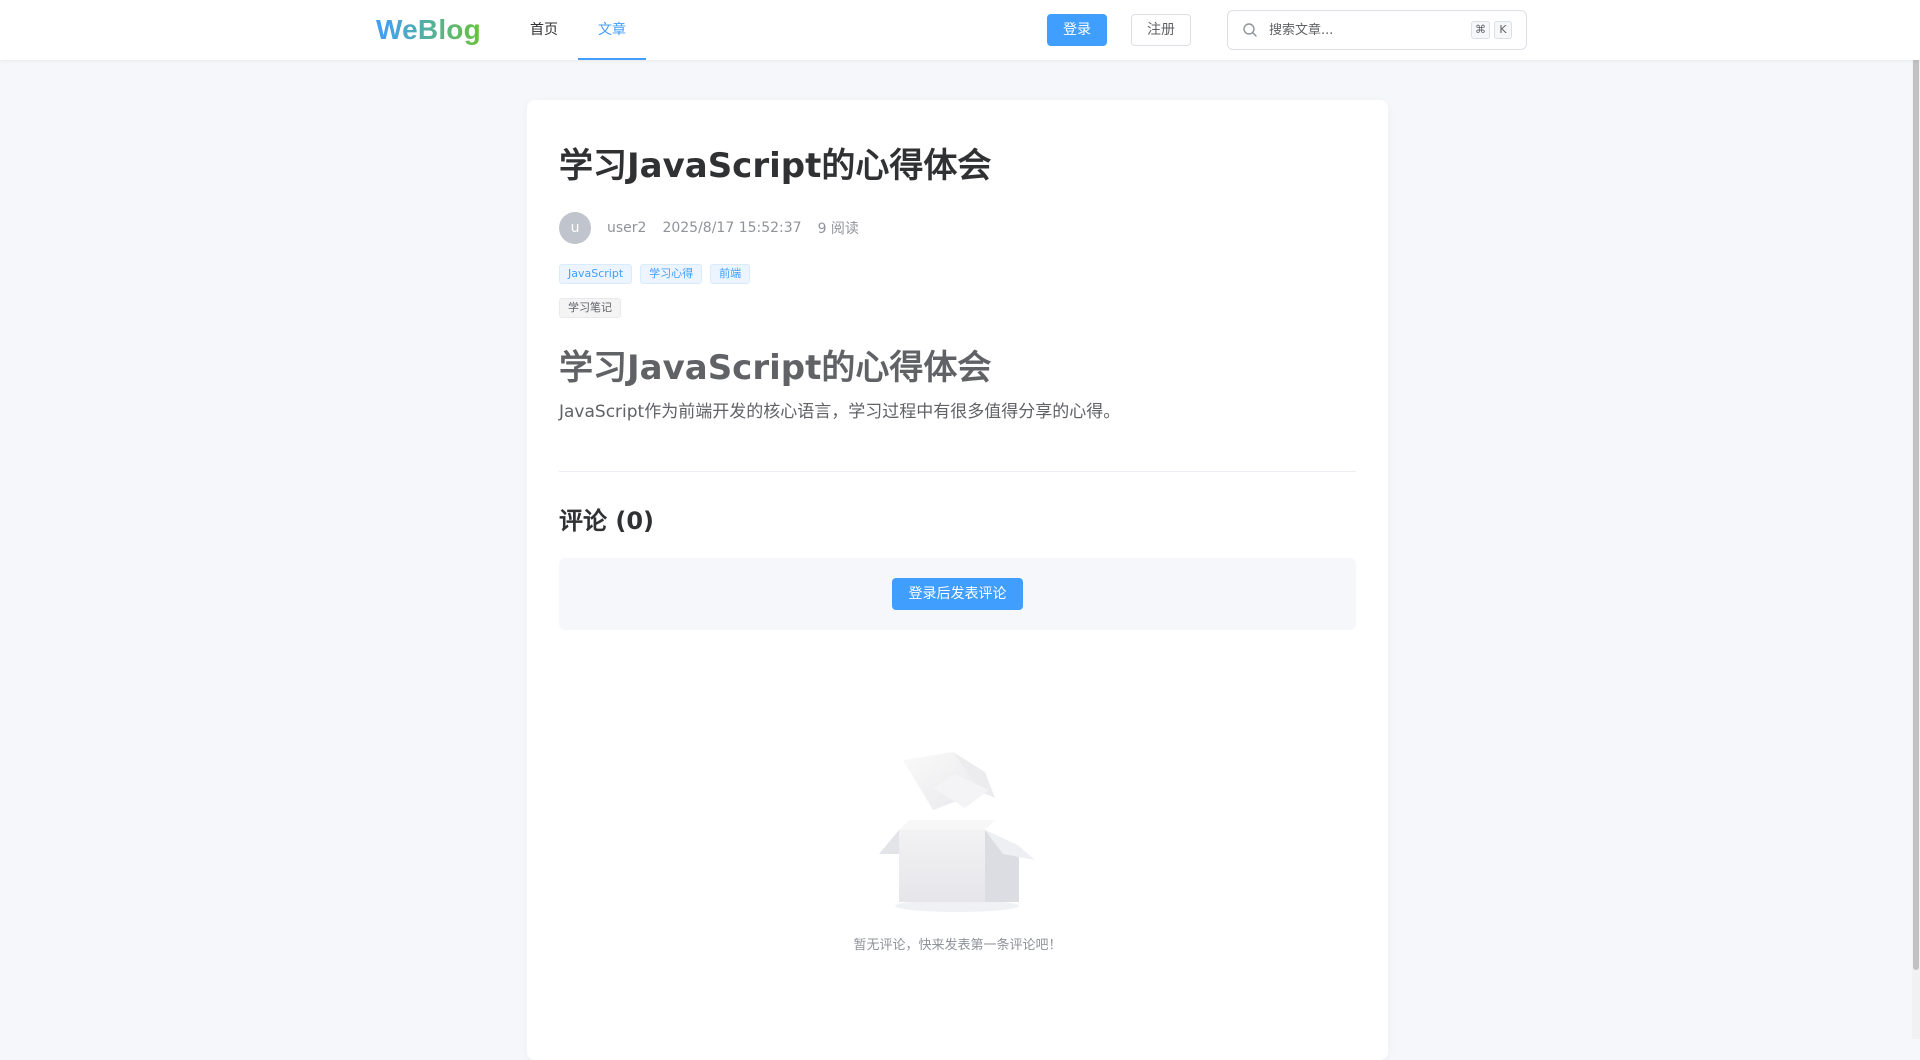 The height and width of the screenshot is (1060, 1920). I want to click on read-count: 9 阅读, so click(838, 229).